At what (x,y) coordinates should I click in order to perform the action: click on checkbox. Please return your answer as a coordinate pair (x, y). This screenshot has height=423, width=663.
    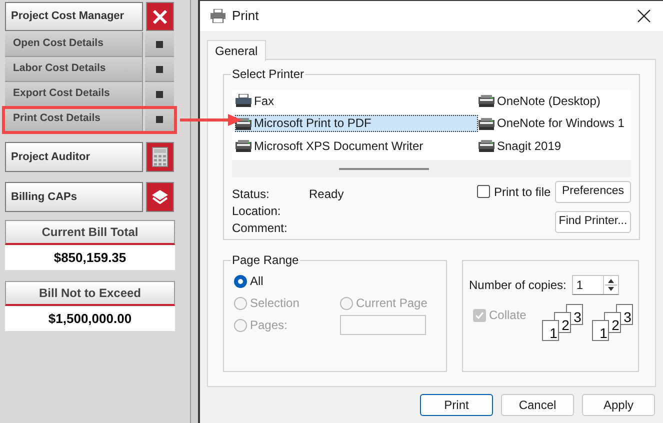
    Looking at the image, I should click on (483, 191).